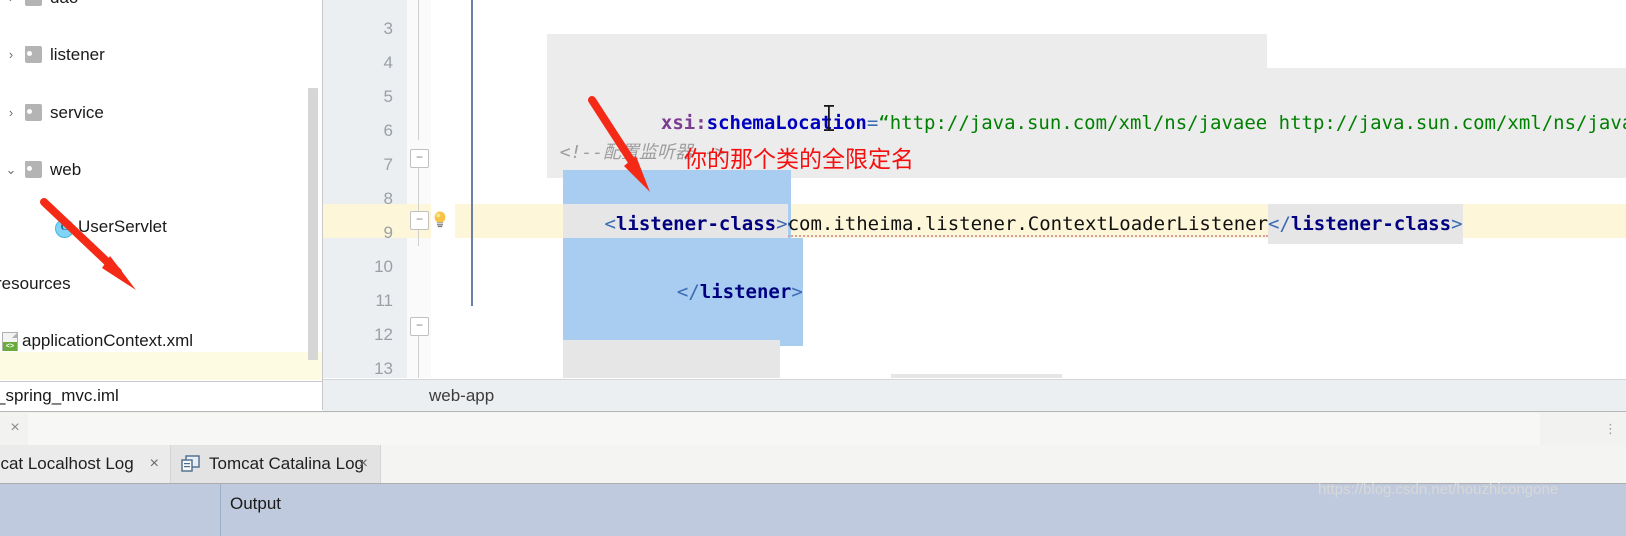 This screenshot has height=536, width=1626. Describe the element at coordinates (161, 366) in the screenshot. I see `tree-highlight-band` at that location.